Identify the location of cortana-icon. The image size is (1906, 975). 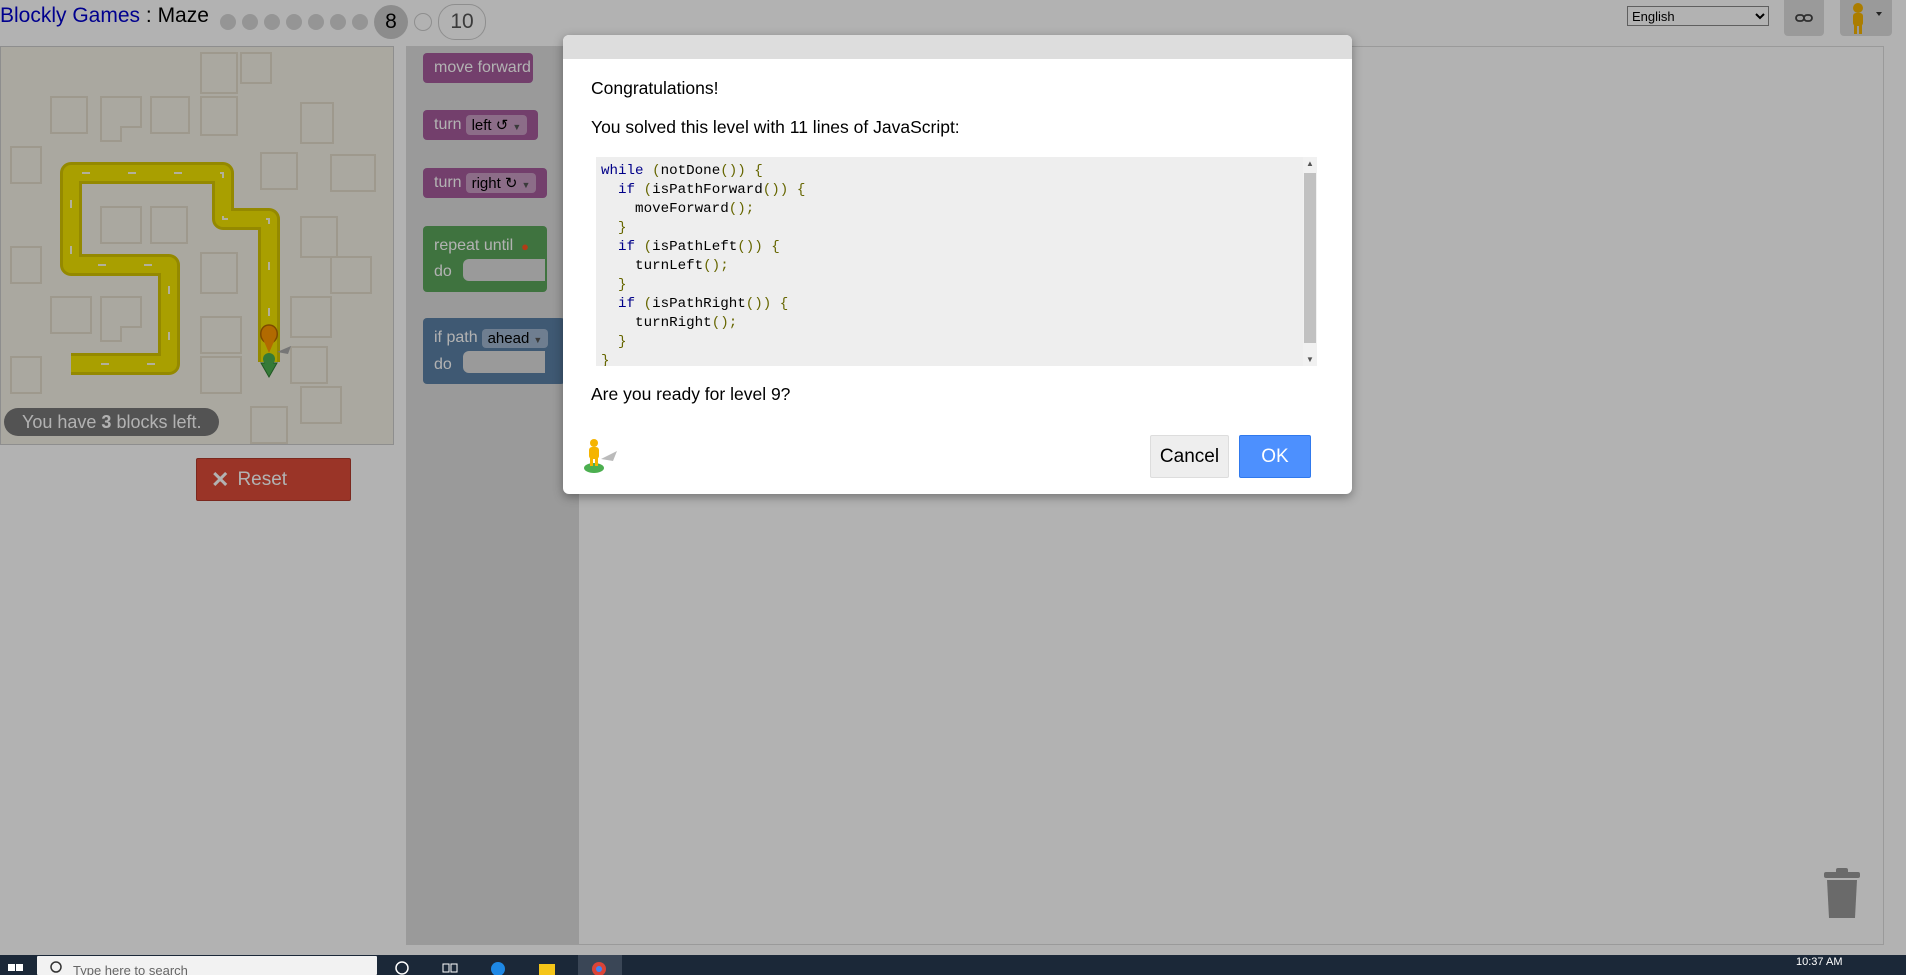
(402, 966).